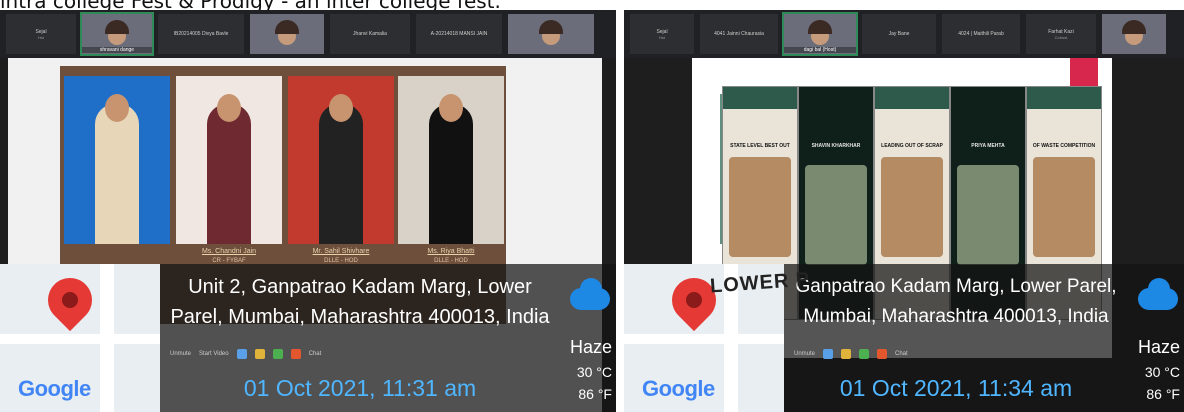 Image resolution: width=1184 pixels, height=412 pixels. I want to click on participant-tile: IB20214005 Divya Bavle, so click(201, 34).